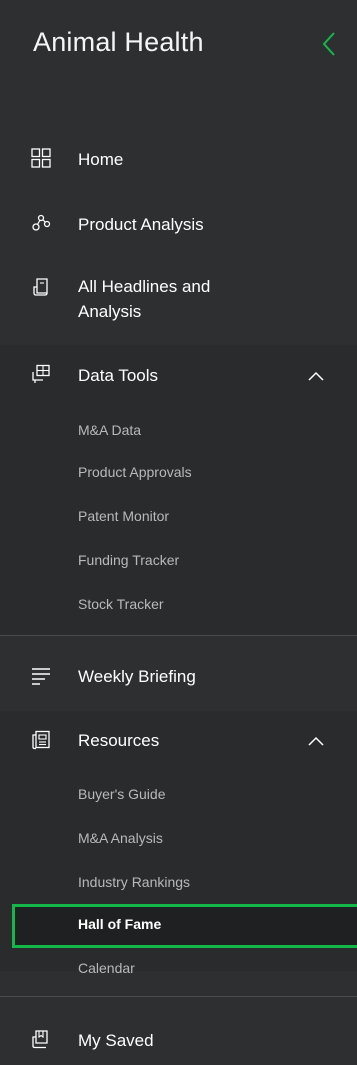 The height and width of the screenshot is (1065, 357). What do you see at coordinates (178, 160) in the screenshot?
I see `nav-item-home: Home` at bounding box center [178, 160].